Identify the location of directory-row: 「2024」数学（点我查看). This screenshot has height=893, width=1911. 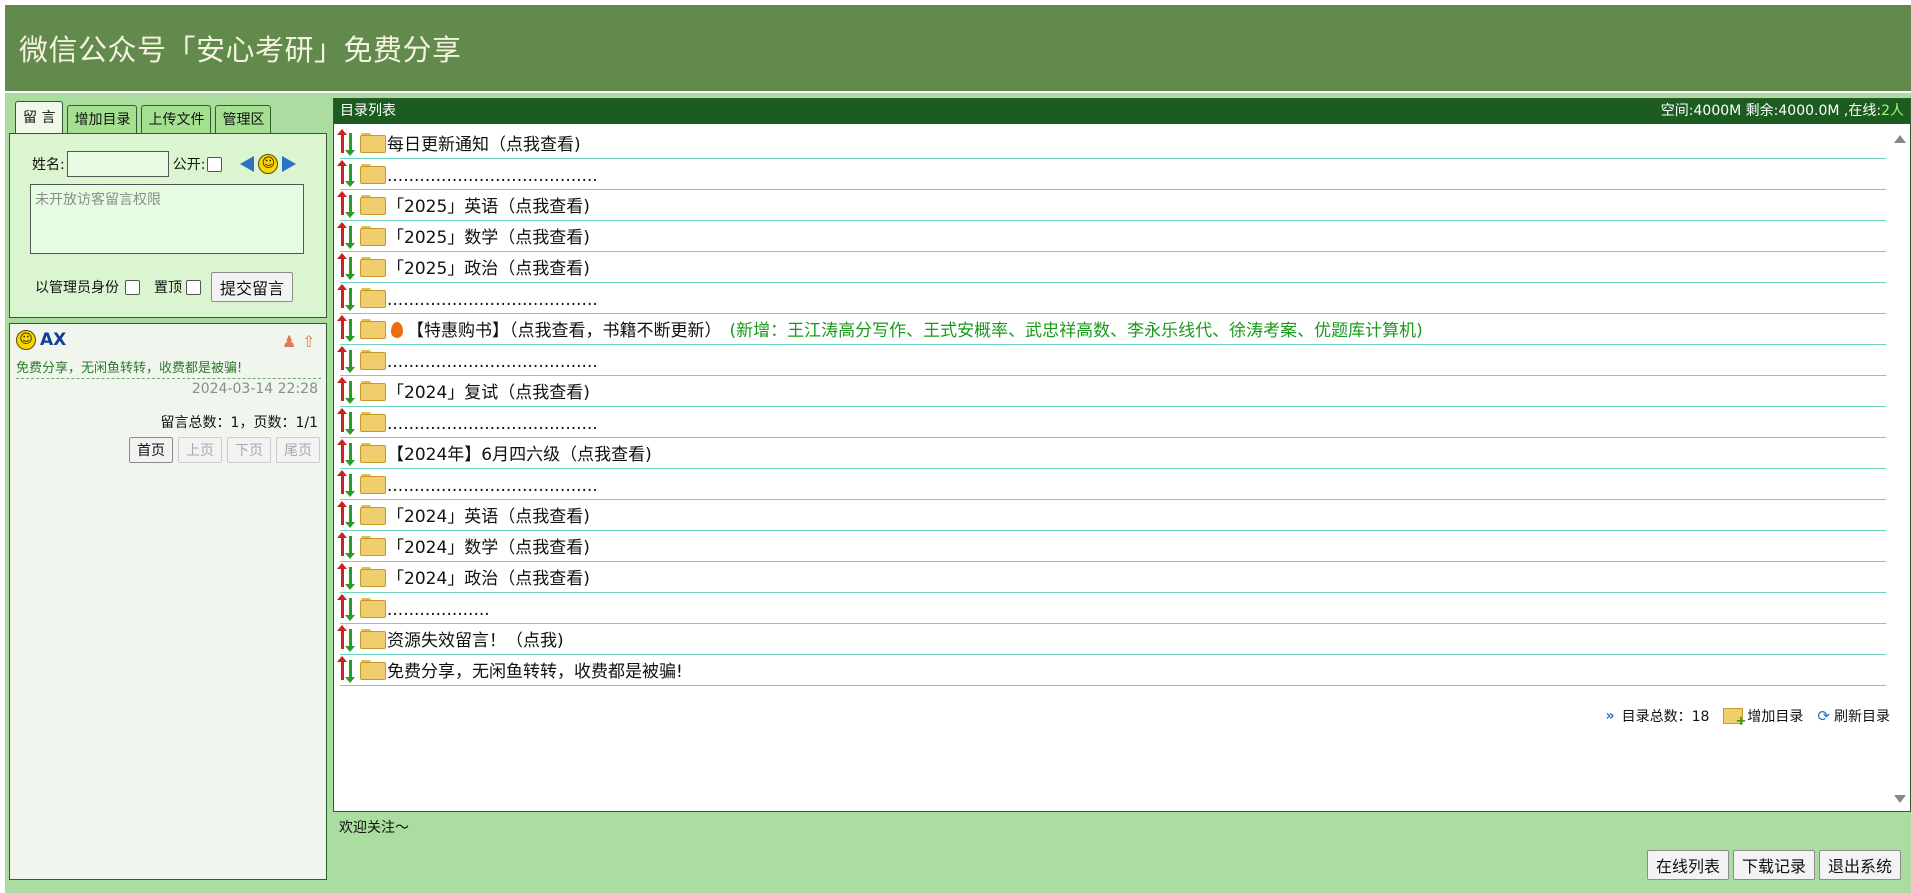
(1111, 546).